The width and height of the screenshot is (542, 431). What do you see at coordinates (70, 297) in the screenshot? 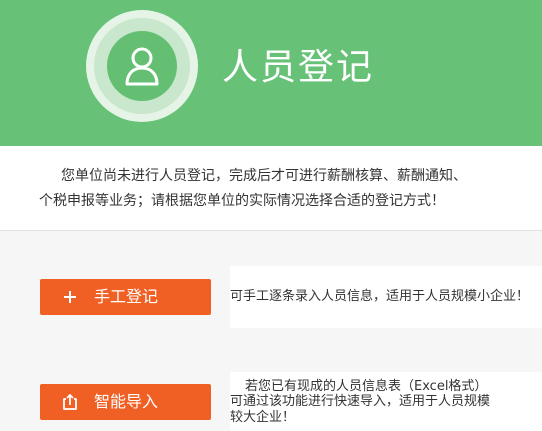
I see `plus-icon` at bounding box center [70, 297].